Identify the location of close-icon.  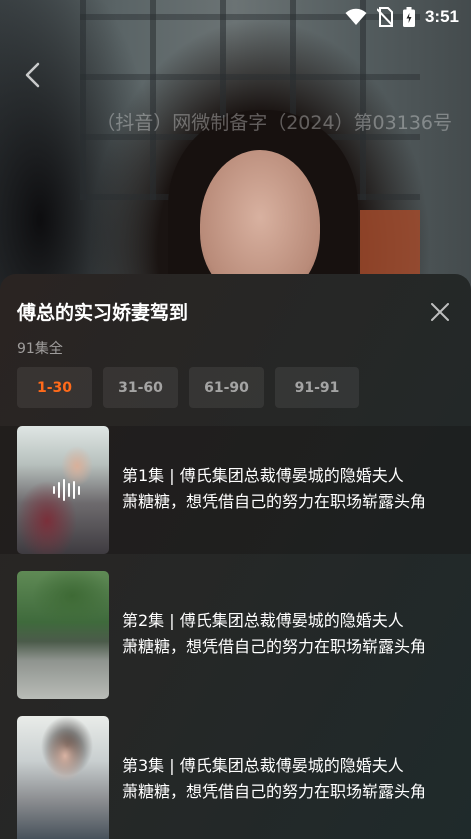
(440, 312).